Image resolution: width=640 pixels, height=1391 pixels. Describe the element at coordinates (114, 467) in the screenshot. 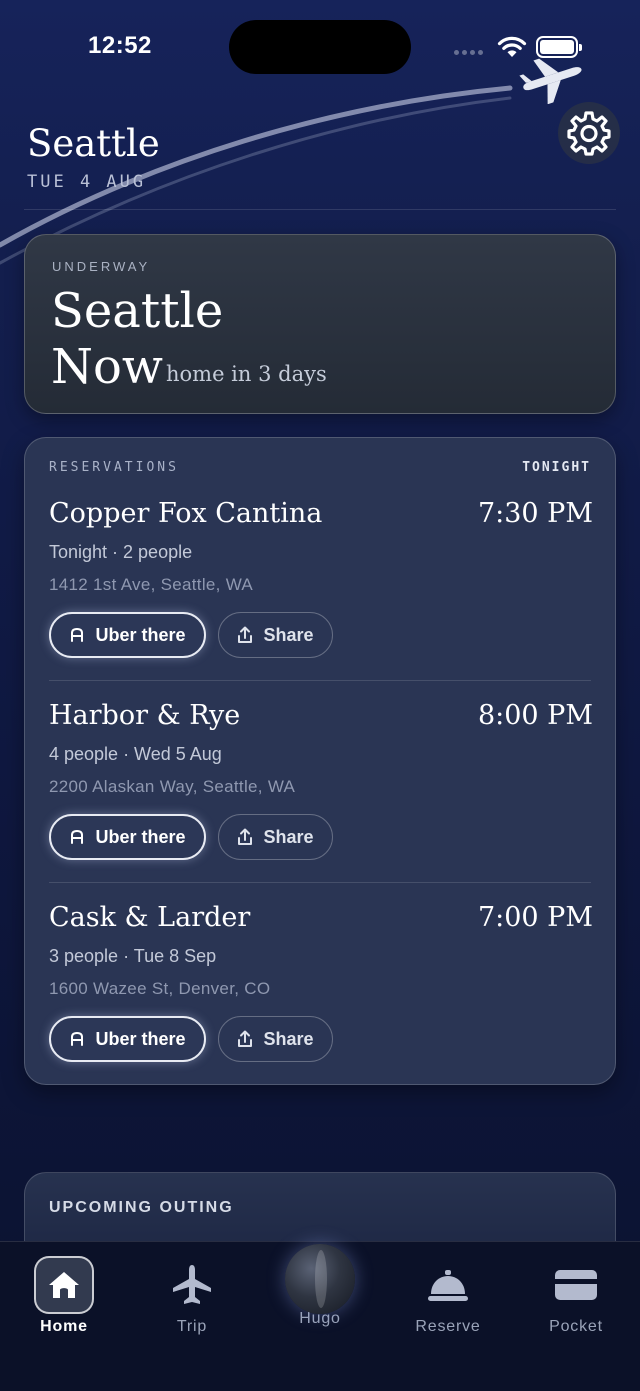

I see `reservations-heading: RESERVATIONS` at that location.